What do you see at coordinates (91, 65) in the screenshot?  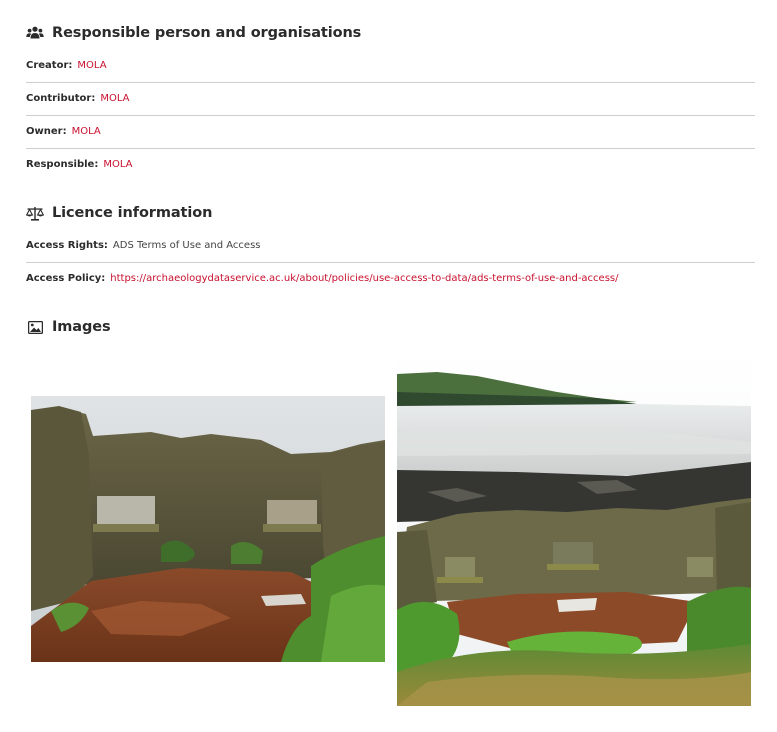 I see `creator-link: MOLA` at bounding box center [91, 65].